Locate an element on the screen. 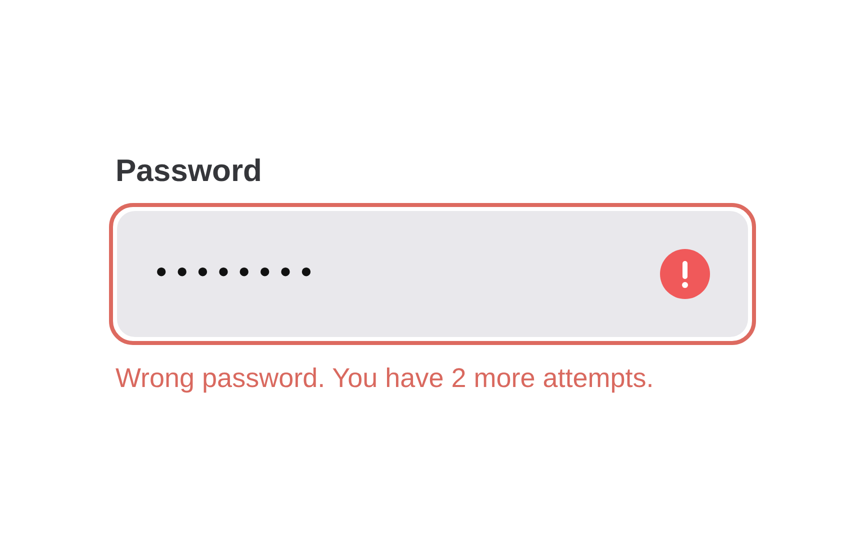 The height and width of the screenshot is (540, 864). field-label: Password is located at coordinates (189, 170).